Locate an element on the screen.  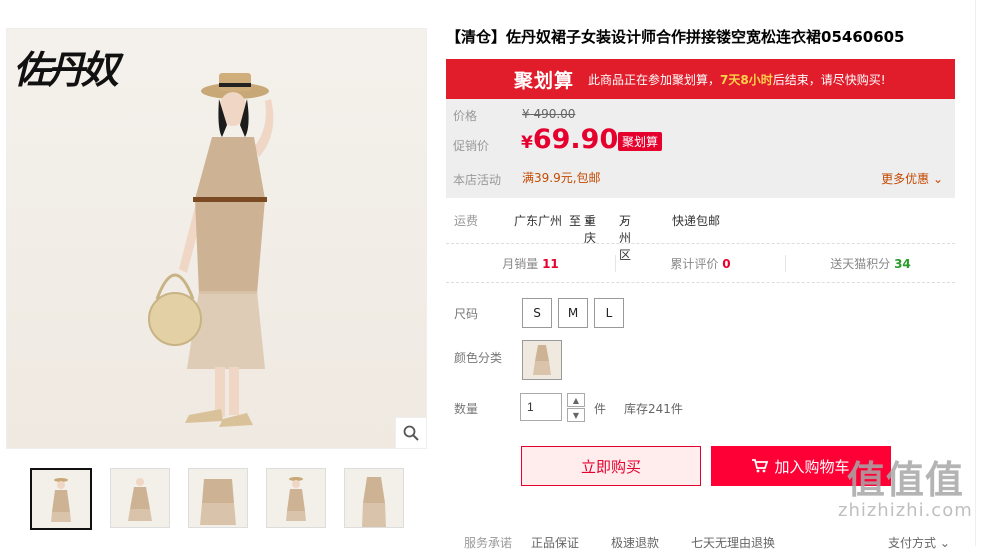
quantity-label: 数量 is located at coordinates (466, 409).